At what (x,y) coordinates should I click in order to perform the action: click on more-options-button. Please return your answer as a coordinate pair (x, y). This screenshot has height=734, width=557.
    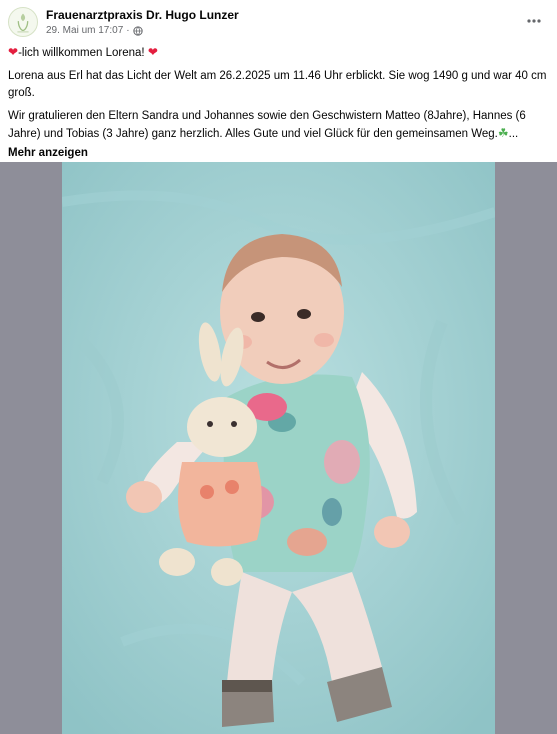
    Looking at the image, I should click on (534, 21).